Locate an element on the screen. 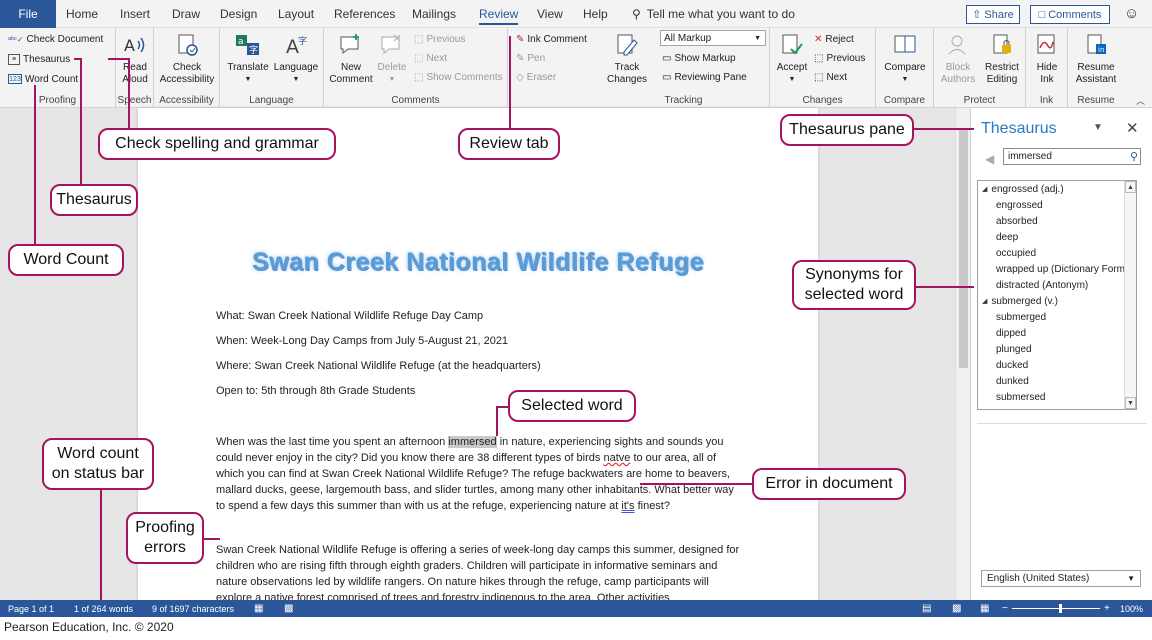  synonym-item: absorbed is located at coordinates (1057, 221).